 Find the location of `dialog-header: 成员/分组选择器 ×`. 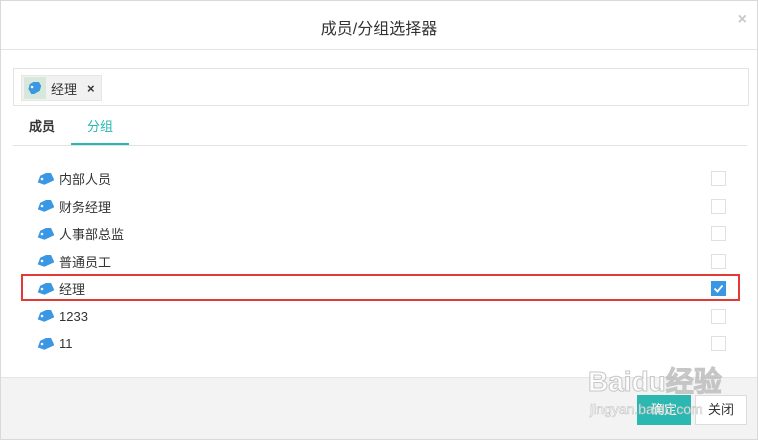

dialog-header: 成员/分组选择器 × is located at coordinates (379, 25).